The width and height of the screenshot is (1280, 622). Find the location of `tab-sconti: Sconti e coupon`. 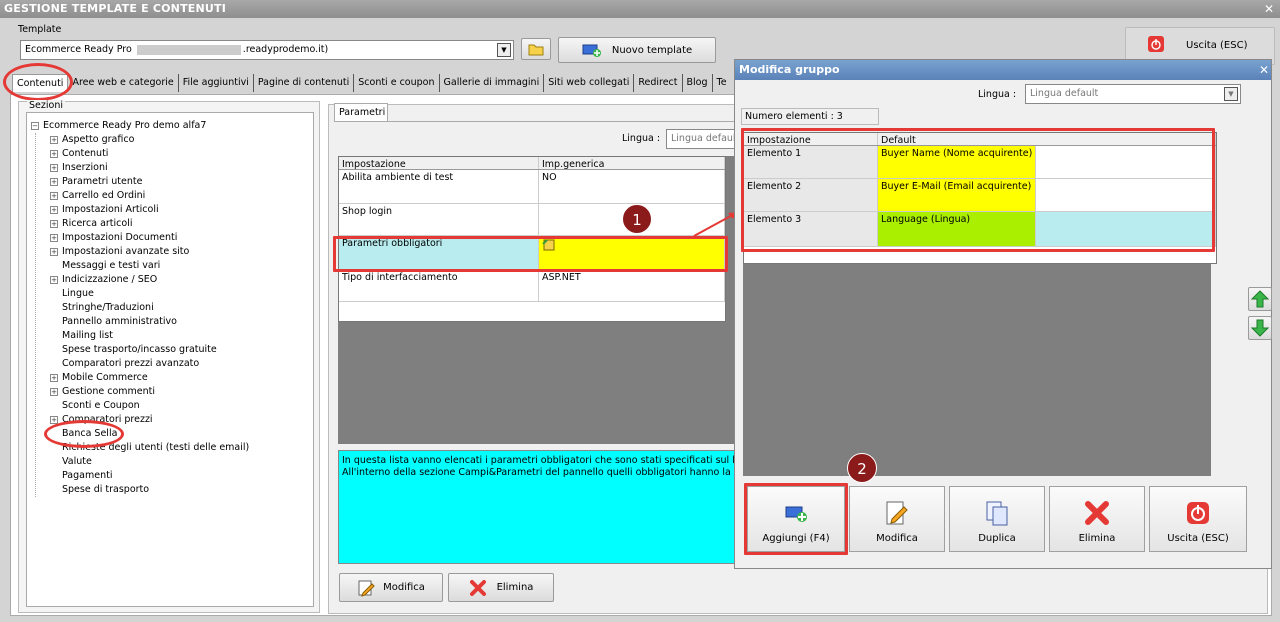

tab-sconti: Sconti e coupon is located at coordinates (397, 83).